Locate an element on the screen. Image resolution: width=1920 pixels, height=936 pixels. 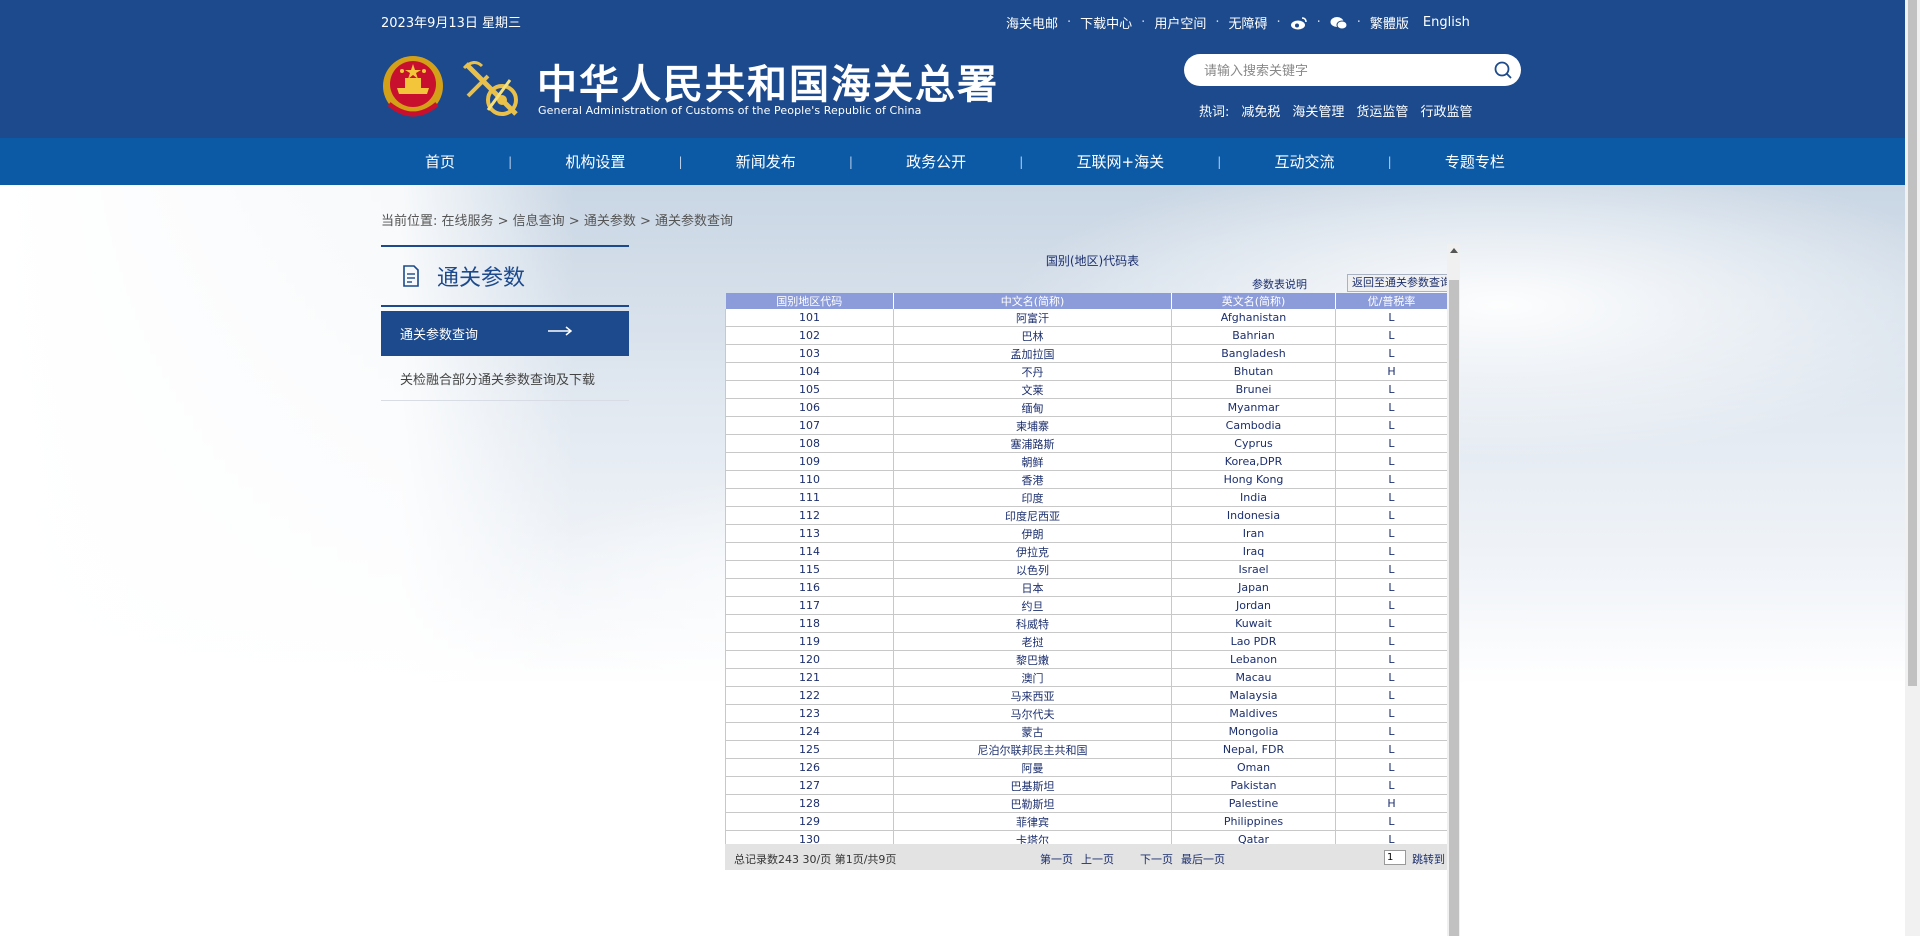
chinese-name-cell: 文莱 is located at coordinates (1032, 389).